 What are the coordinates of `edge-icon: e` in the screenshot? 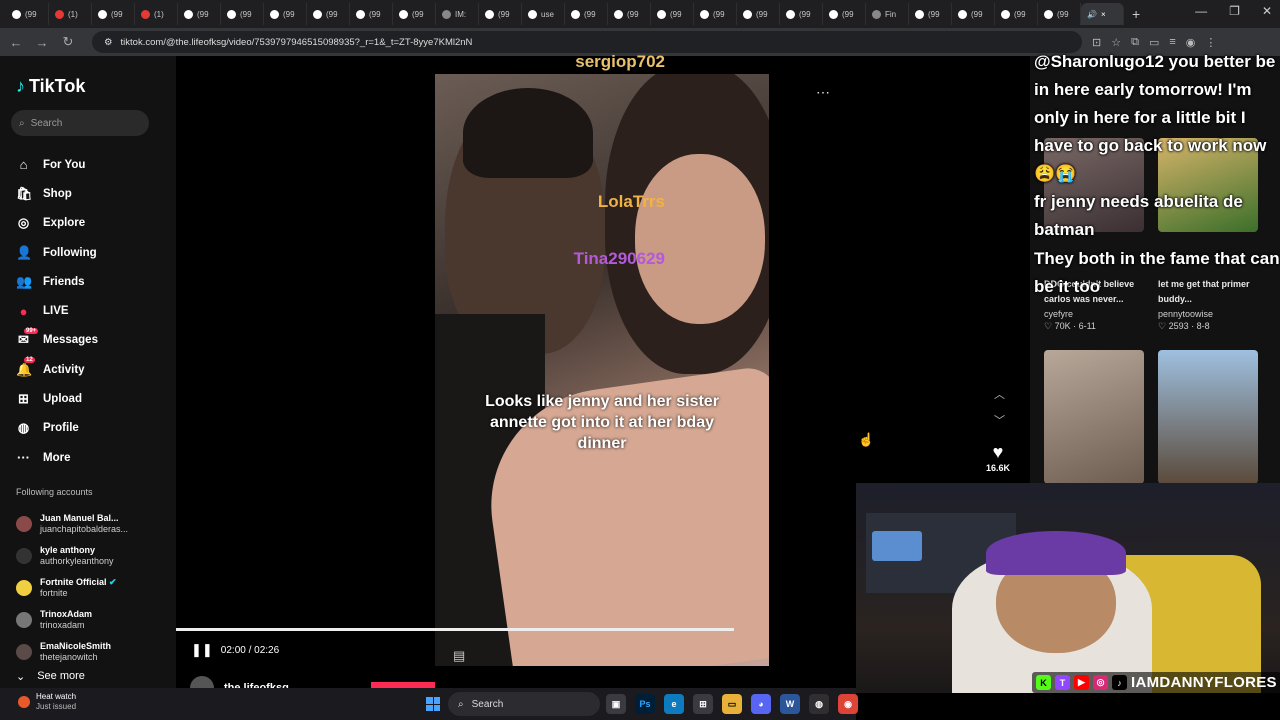 It's located at (674, 704).